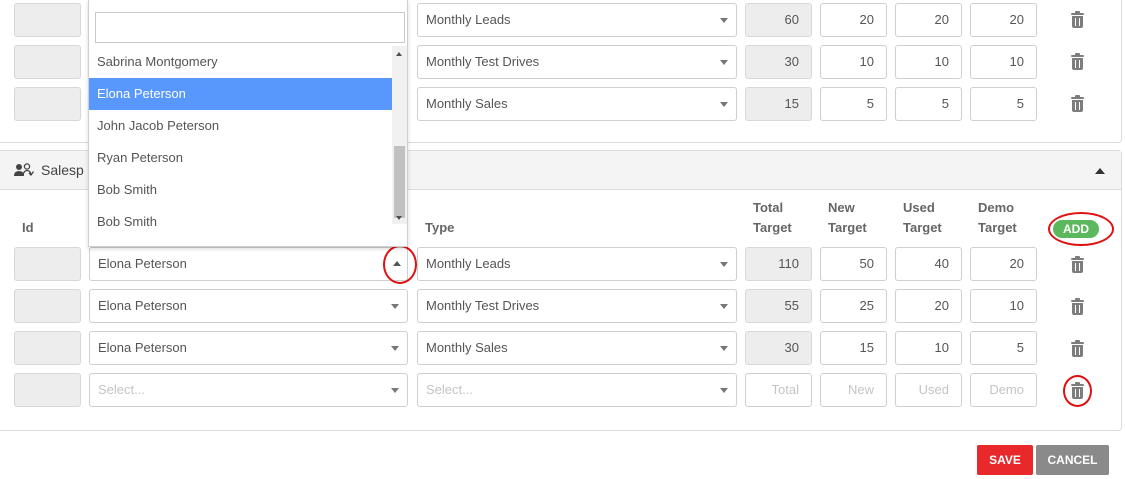 Image resolution: width=1125 pixels, height=479 pixels. I want to click on save-button: SAVE, so click(1005, 460).